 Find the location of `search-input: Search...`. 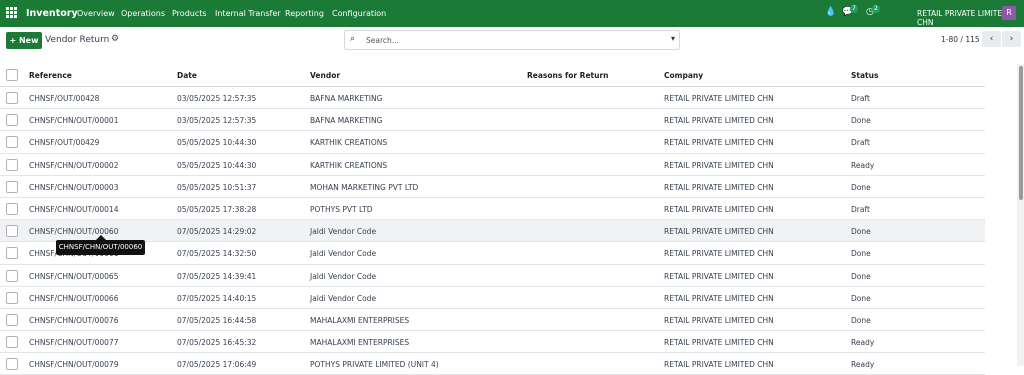

search-input: Search... is located at coordinates (382, 40).